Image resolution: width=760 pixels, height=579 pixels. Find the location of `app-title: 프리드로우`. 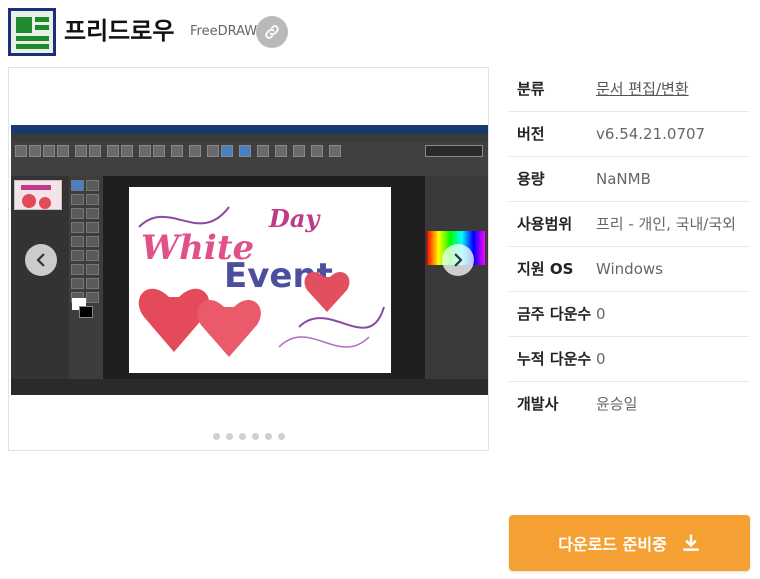

app-title: 프리드로우 is located at coordinates (119, 31).